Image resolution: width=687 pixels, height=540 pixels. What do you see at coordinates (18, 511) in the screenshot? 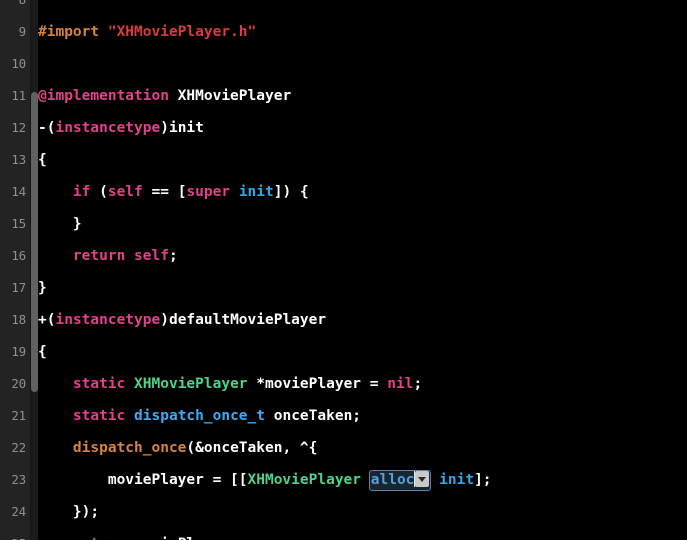
I see `line-number: 24` at bounding box center [18, 511].